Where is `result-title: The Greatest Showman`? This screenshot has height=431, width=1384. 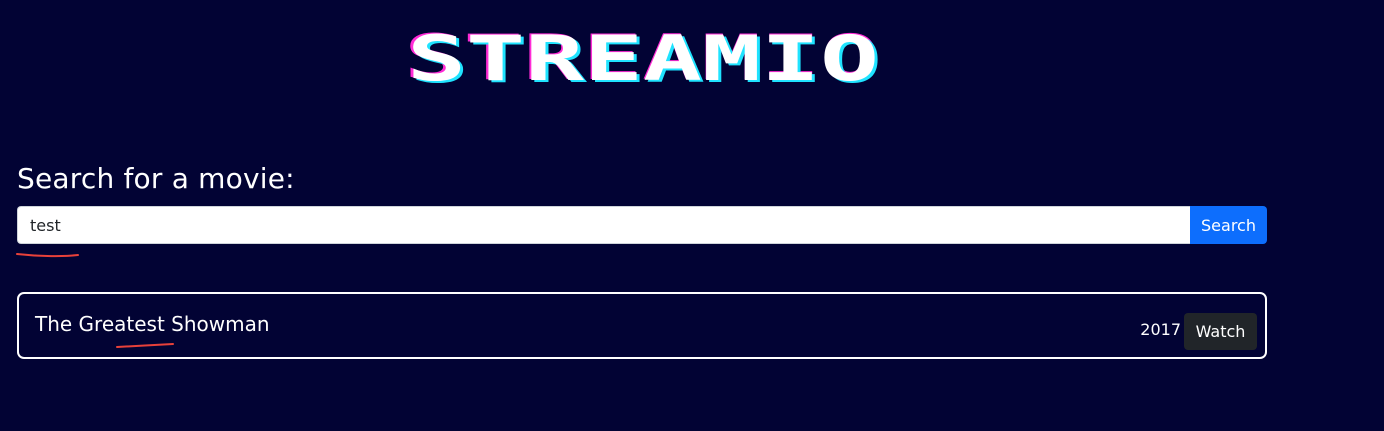 result-title: The Greatest Showman is located at coordinates (152, 324).